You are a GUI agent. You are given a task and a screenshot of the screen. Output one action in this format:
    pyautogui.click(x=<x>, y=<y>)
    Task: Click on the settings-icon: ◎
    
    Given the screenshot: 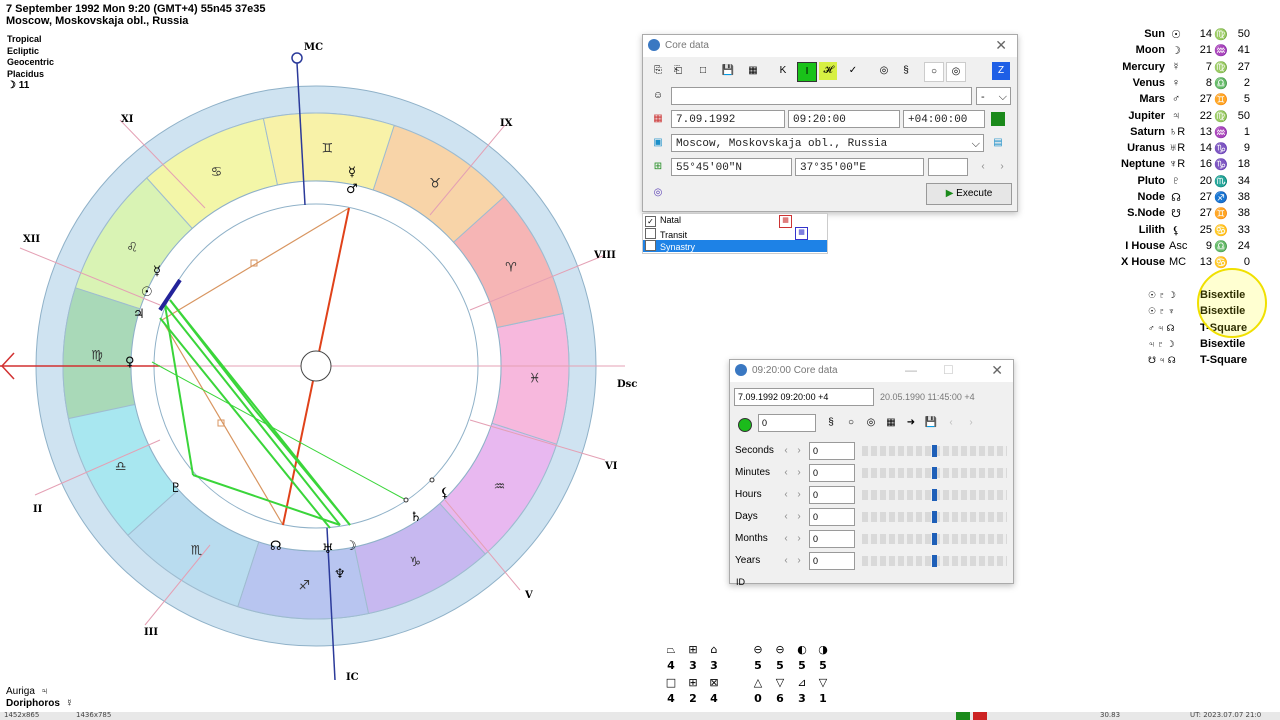 What is the action you would take?
    pyautogui.click(x=658, y=193)
    